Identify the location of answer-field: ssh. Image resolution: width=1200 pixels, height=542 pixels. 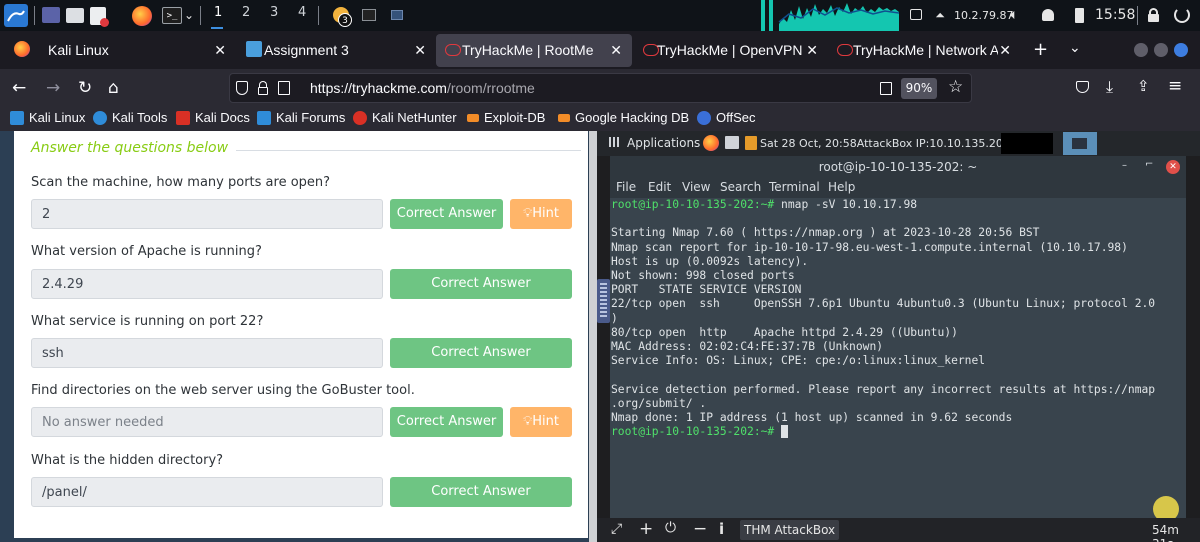
(207, 353).